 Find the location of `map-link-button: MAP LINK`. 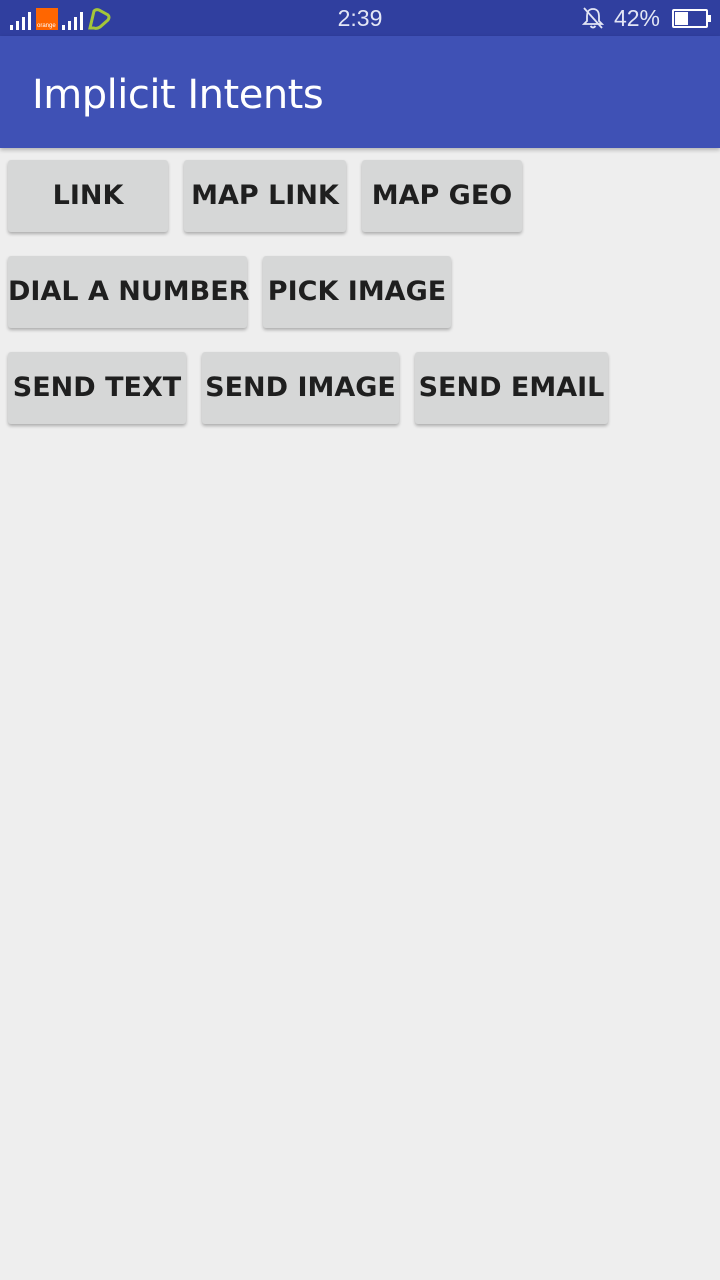

map-link-button: MAP LINK is located at coordinates (265, 196).